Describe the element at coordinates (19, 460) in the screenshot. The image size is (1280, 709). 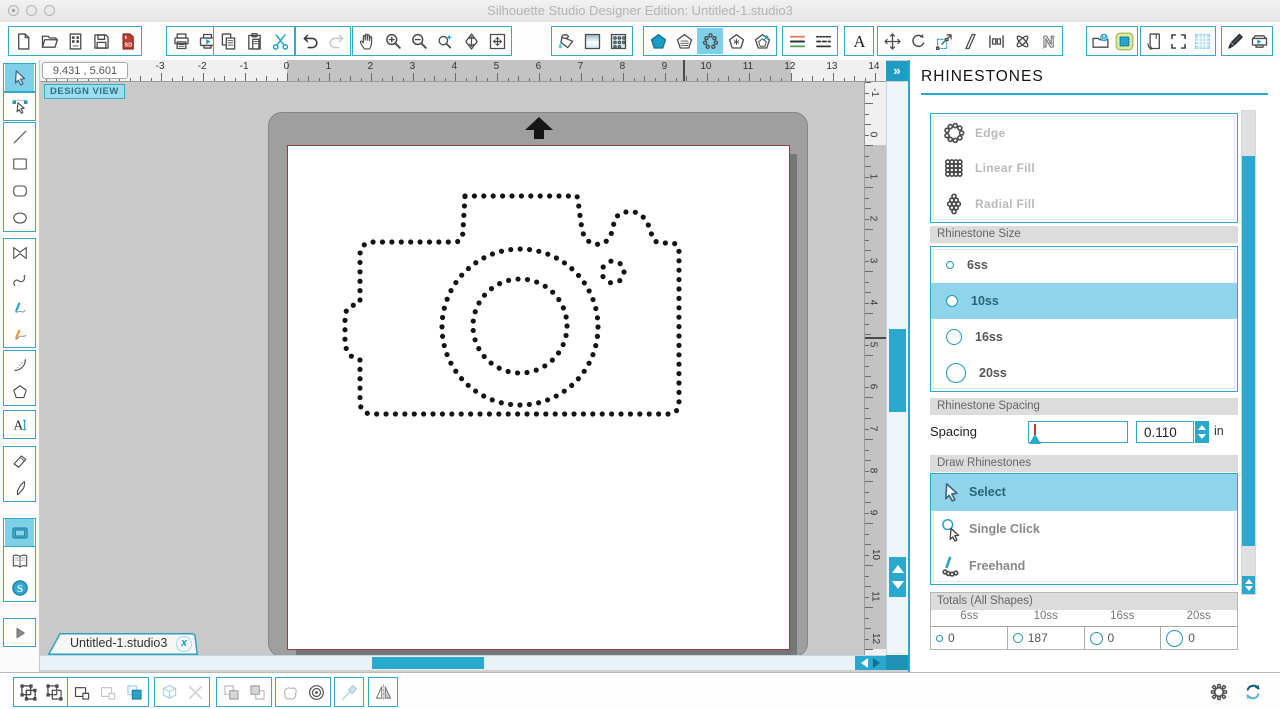
I see `eraser-icon` at that location.